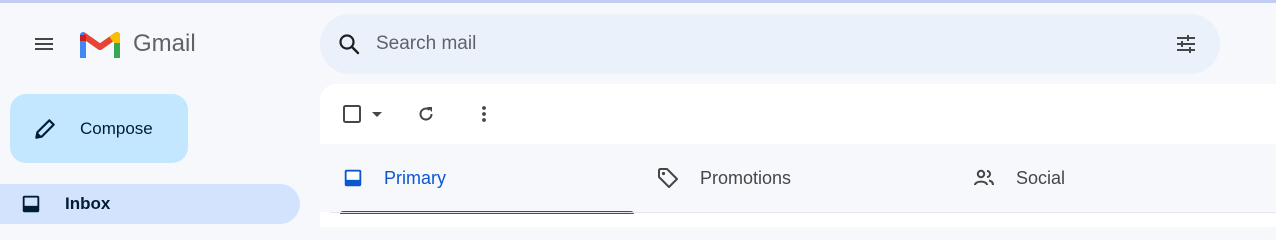 The width and height of the screenshot is (1276, 240). Describe the element at coordinates (668, 178) in the screenshot. I see `tag-icon` at that location.